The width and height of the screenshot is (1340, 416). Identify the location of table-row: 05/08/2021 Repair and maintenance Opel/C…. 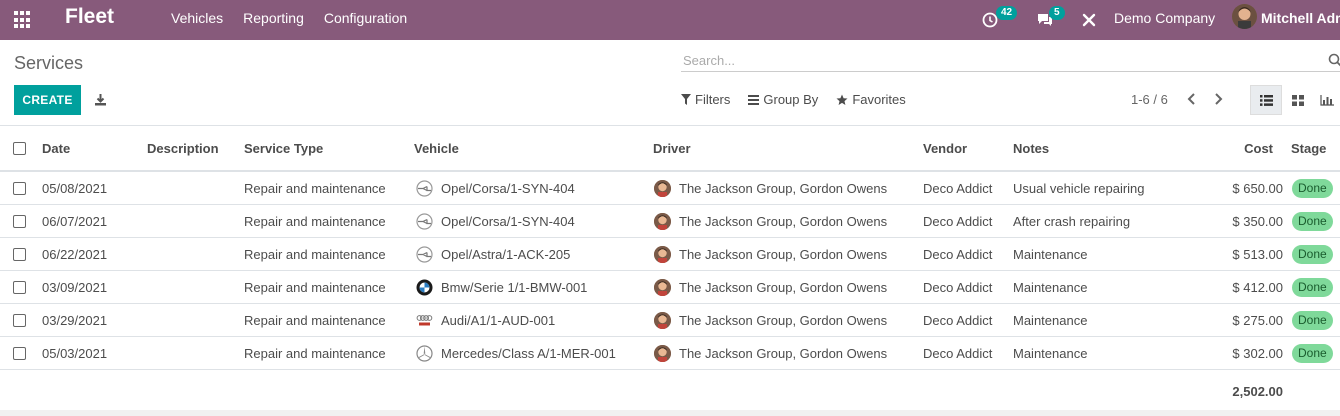
(670, 188).